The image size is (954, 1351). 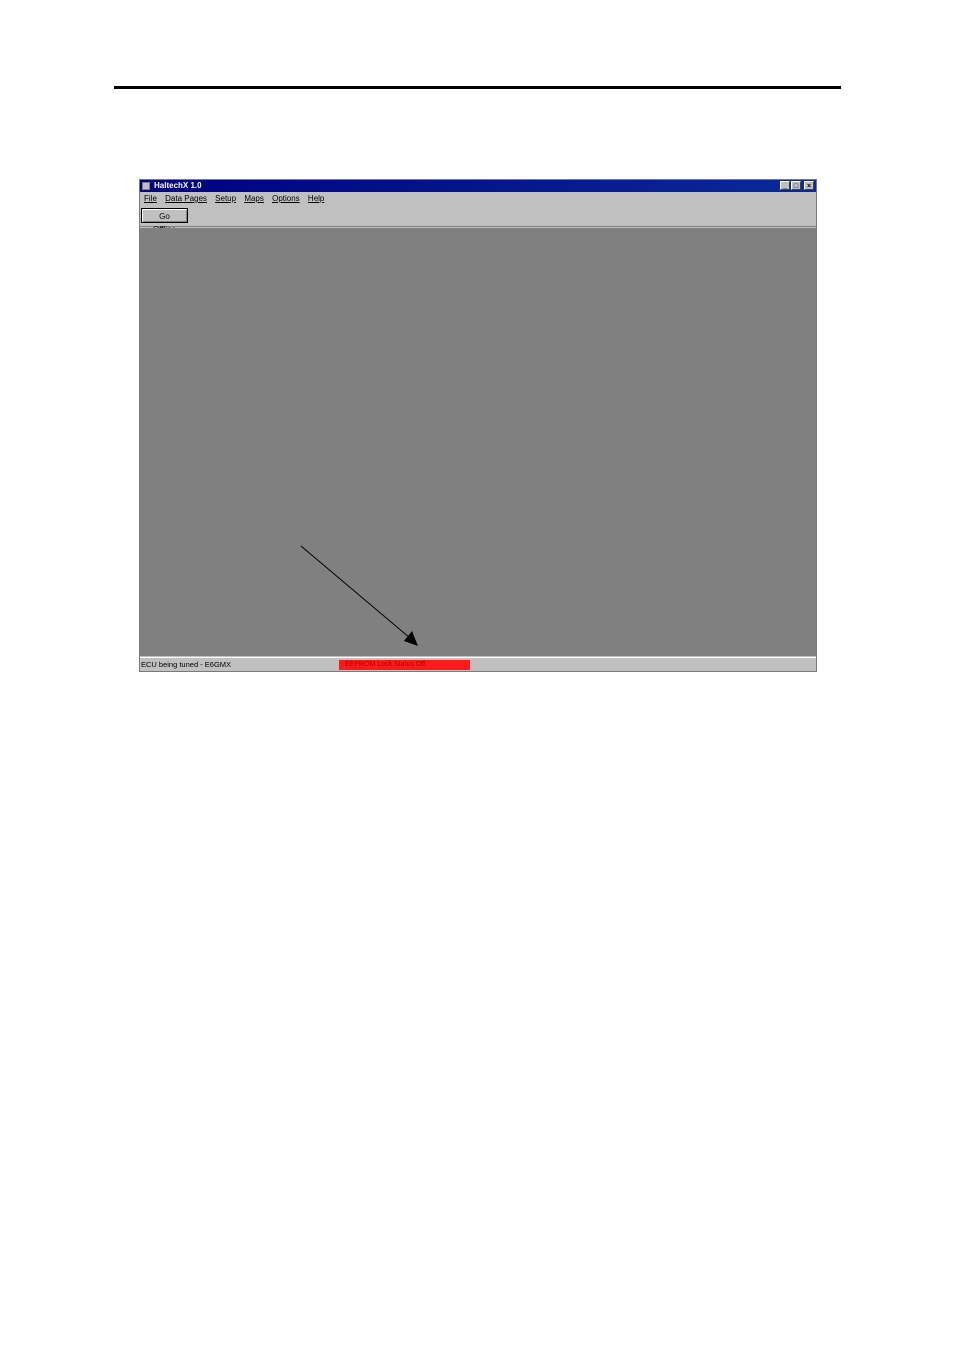 What do you see at coordinates (411, 638) in the screenshot?
I see `arrow-head` at bounding box center [411, 638].